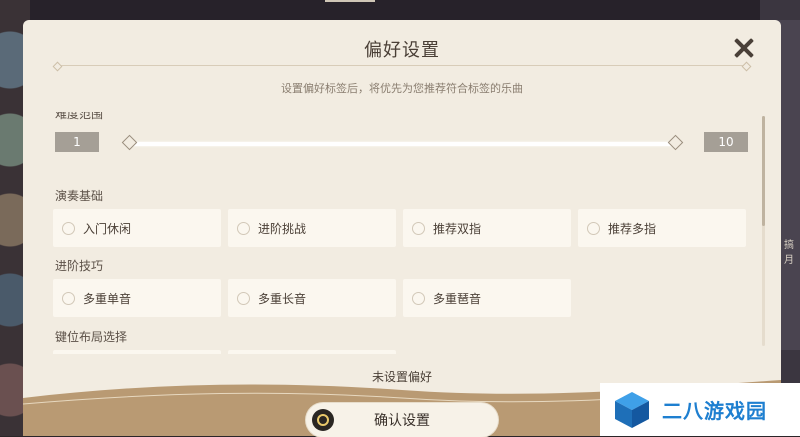 This screenshot has width=800, height=437. I want to click on option-skill-multi-arpeggio: 多重琶音, so click(487, 298).